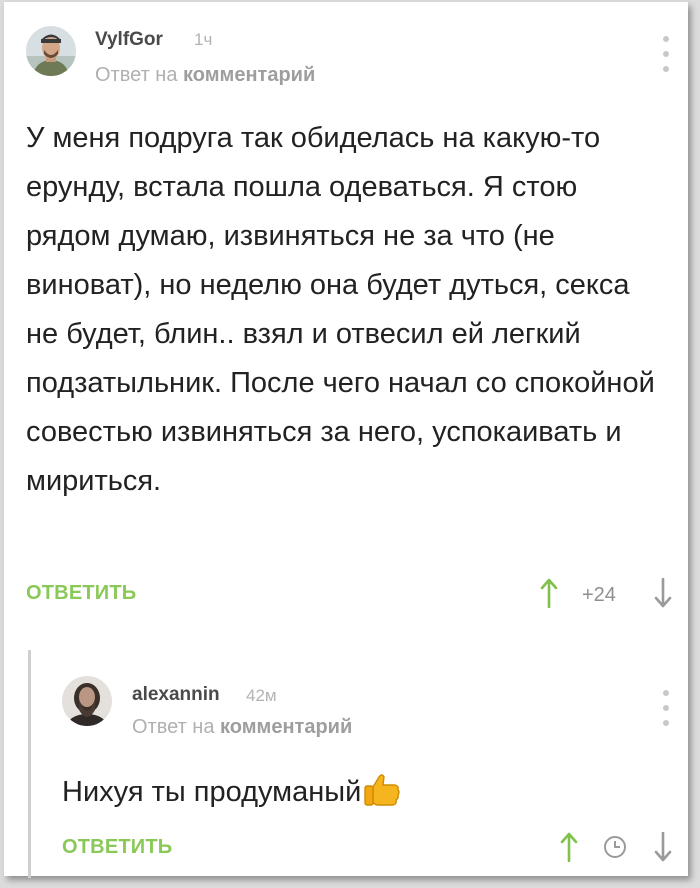 The image size is (700, 888). Describe the element at coordinates (129, 40) in the screenshot. I see `username: VylfGor` at that location.